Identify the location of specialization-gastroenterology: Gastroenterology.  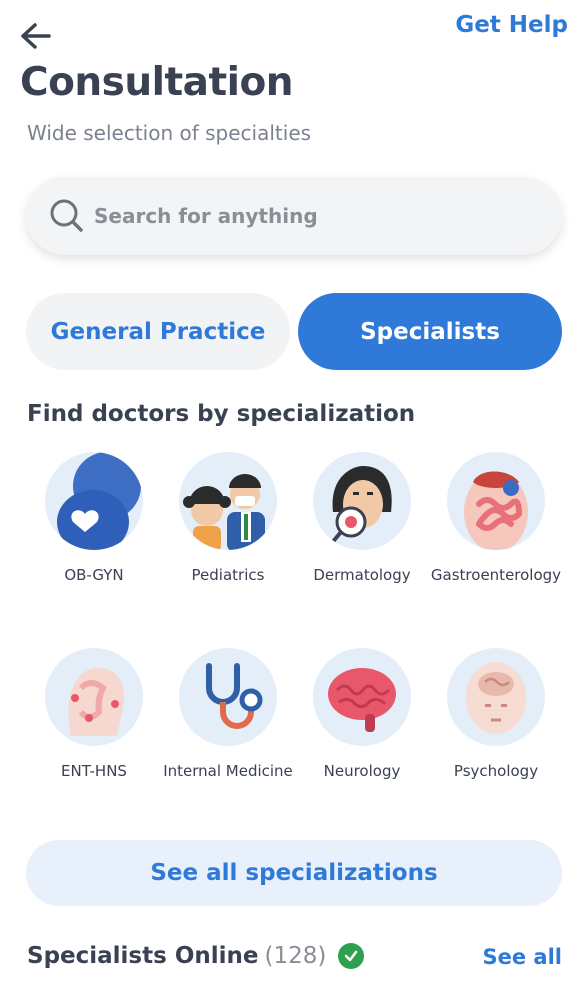
(496, 518).